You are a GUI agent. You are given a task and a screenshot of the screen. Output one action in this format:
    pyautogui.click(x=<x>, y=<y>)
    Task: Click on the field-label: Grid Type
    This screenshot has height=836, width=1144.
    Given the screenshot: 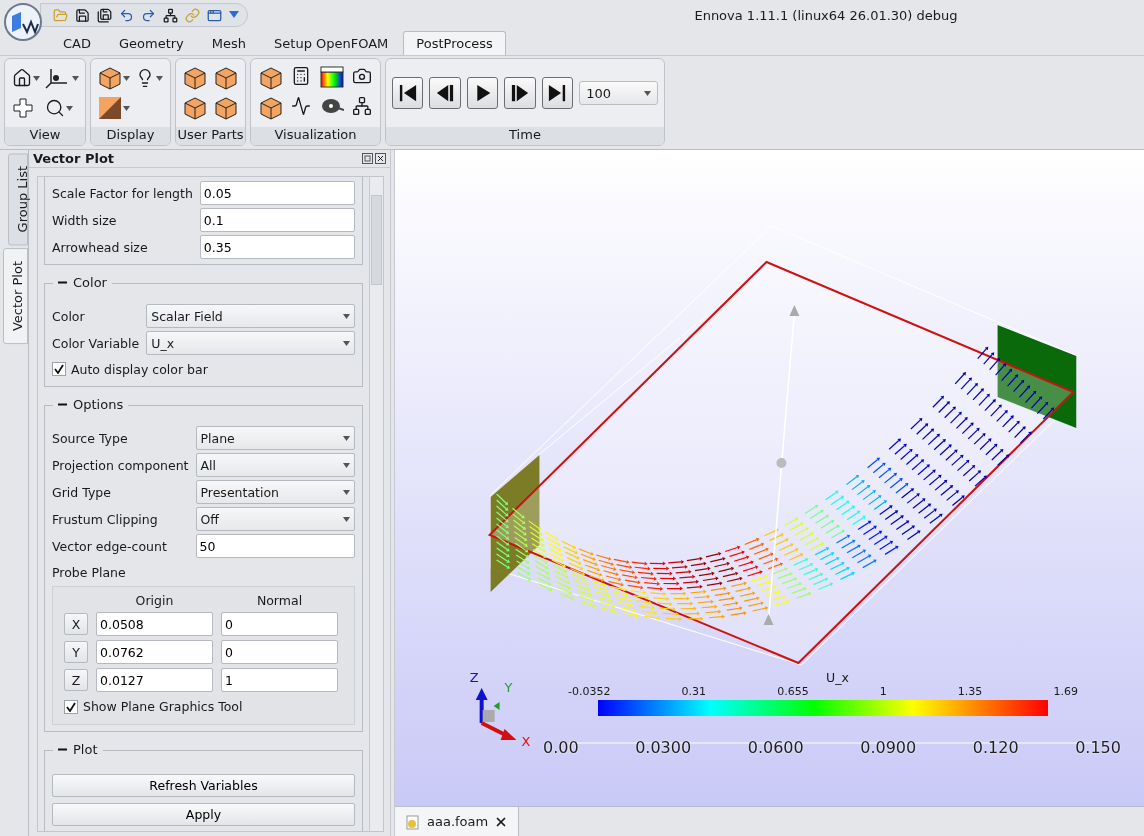 What is the action you would take?
    pyautogui.click(x=82, y=492)
    